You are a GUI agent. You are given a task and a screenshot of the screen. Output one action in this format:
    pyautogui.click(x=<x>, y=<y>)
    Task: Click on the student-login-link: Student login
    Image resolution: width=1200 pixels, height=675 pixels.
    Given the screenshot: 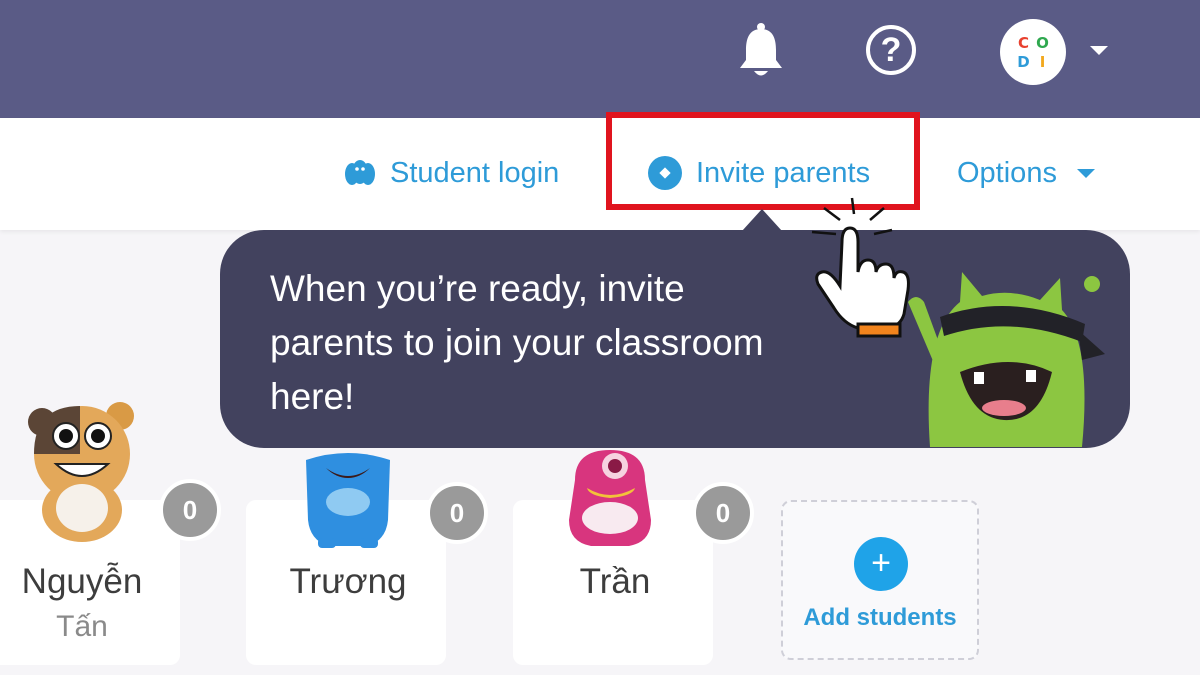 What is the action you would take?
    pyautogui.click(x=450, y=173)
    